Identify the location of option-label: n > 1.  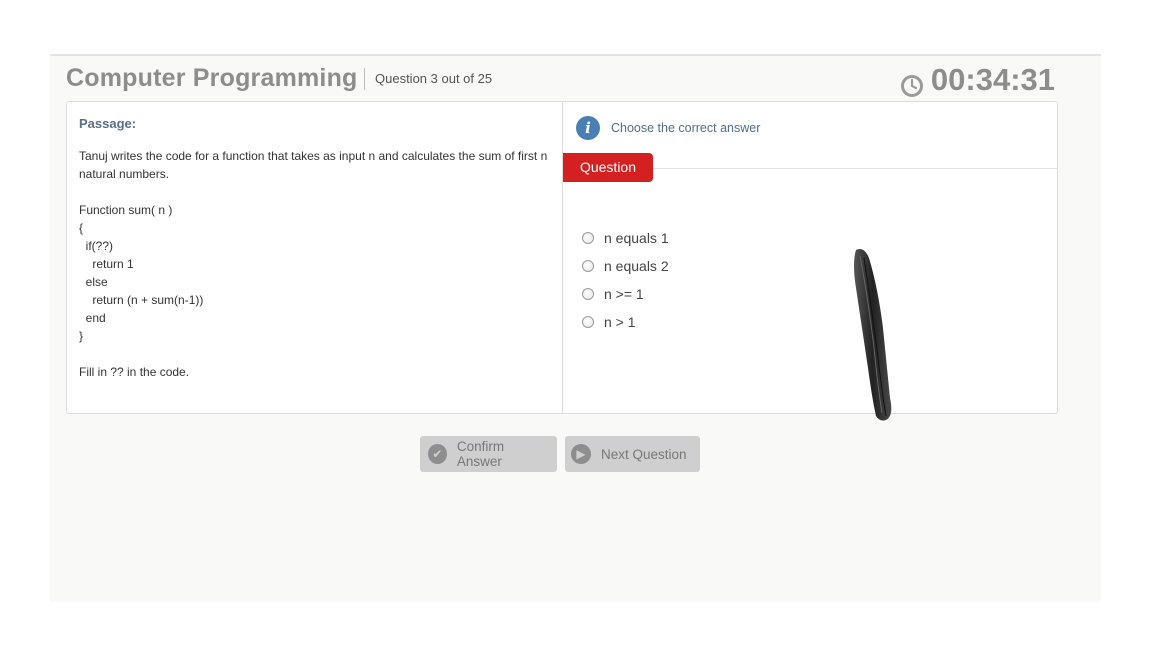
(620, 322).